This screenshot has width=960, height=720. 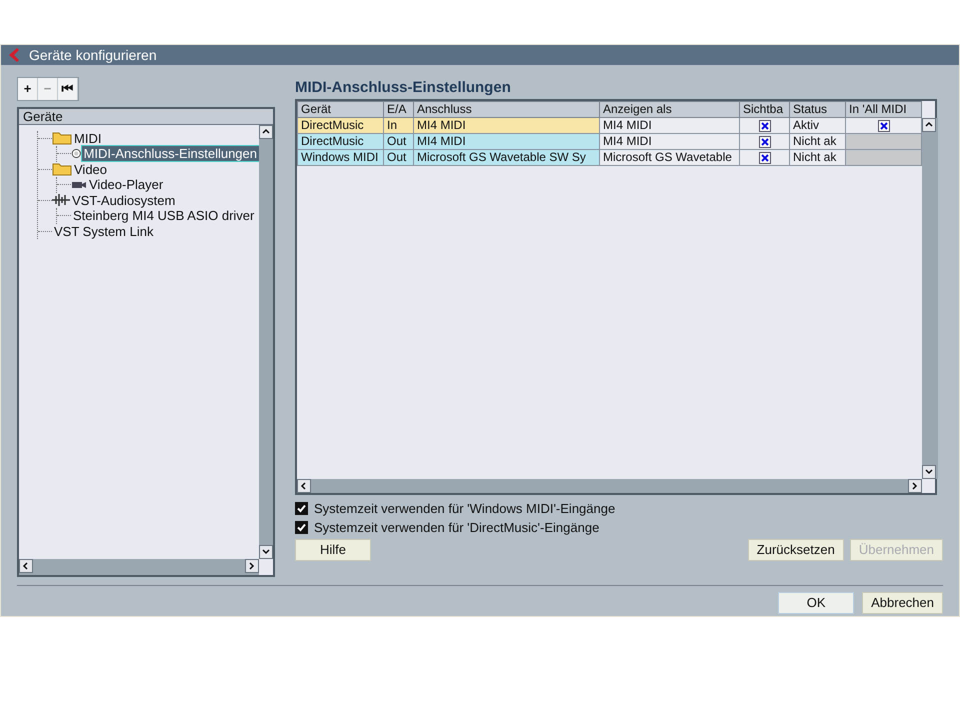 I want to click on tree-item: Video-Player, so click(x=126, y=184).